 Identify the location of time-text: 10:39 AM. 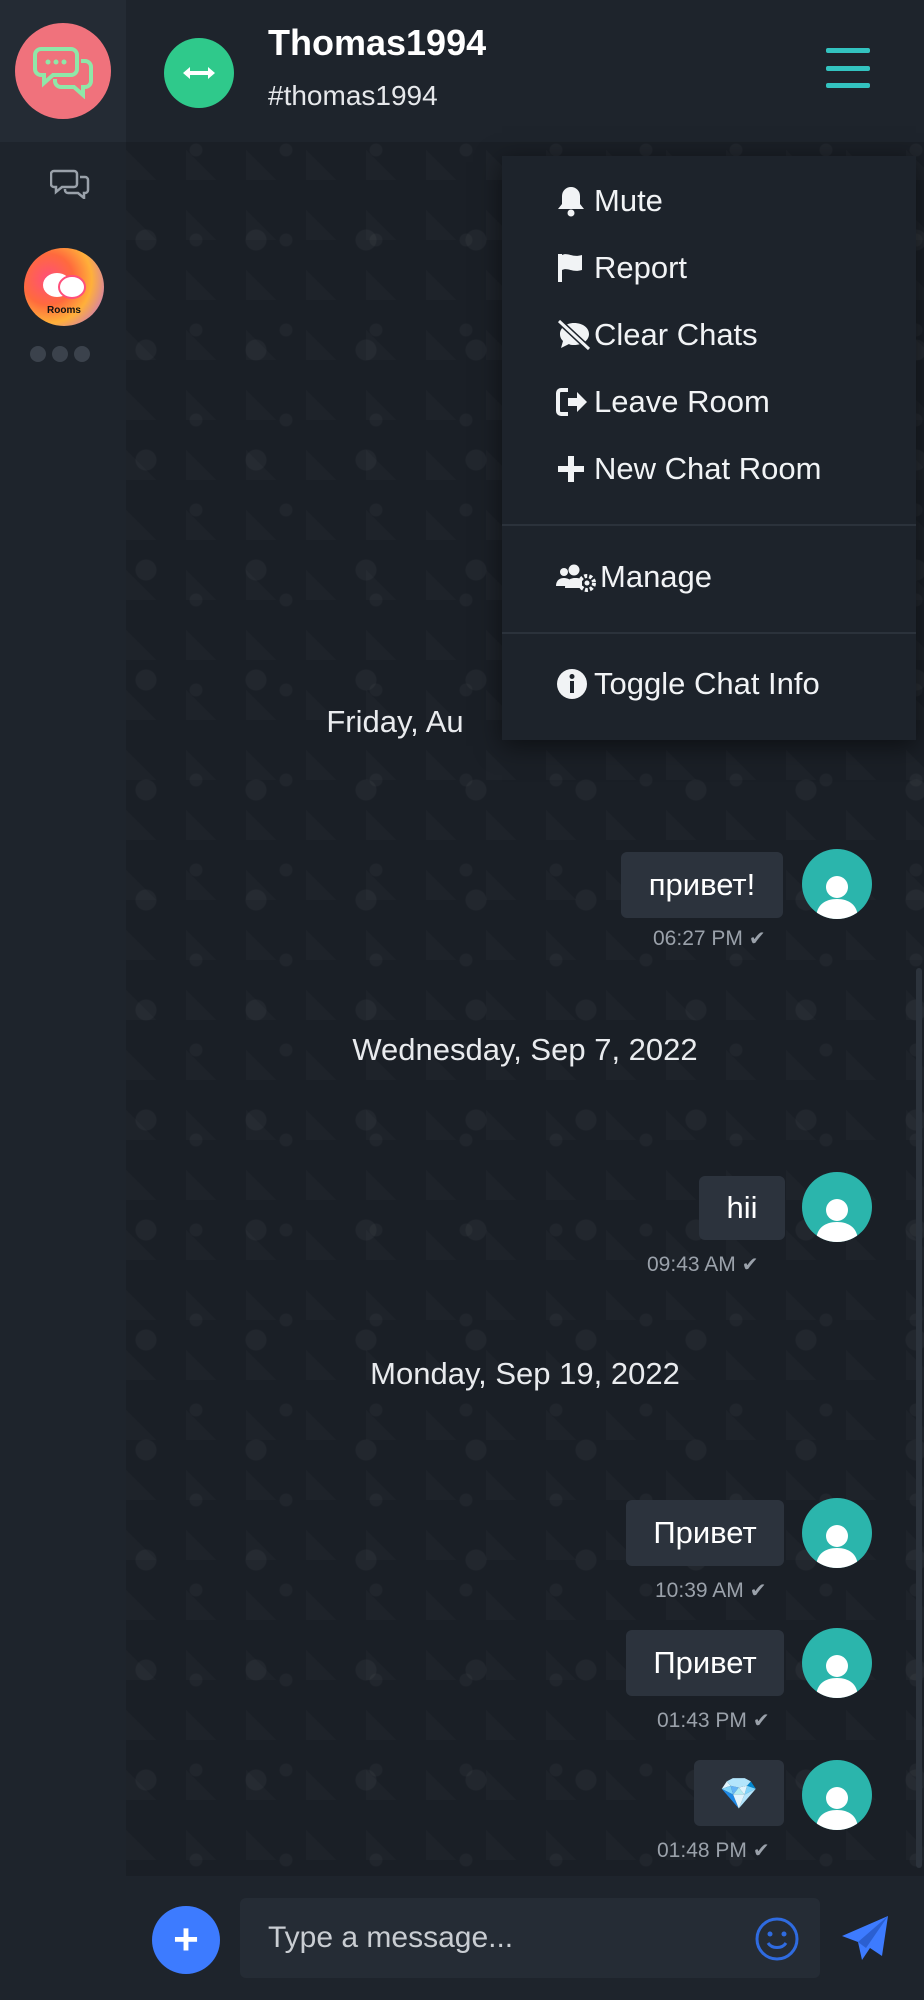
(699, 1590).